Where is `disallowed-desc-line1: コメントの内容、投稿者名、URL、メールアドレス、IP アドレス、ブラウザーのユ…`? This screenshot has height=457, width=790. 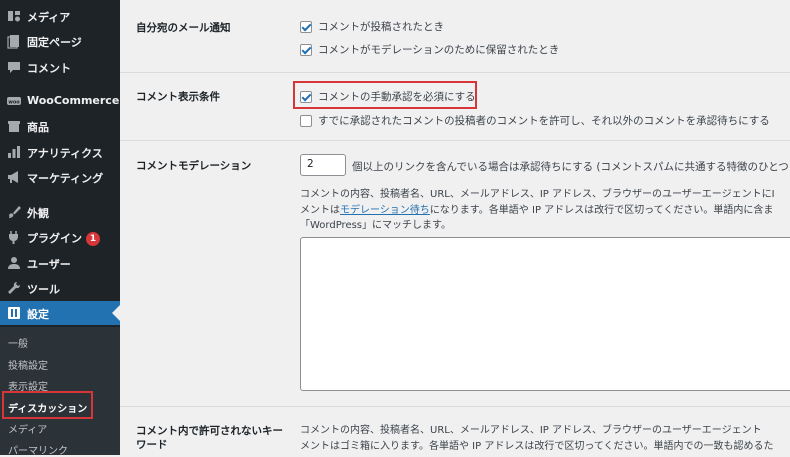 disallowed-desc-line1: コメントの内容、投稿者名、URL、メールアドレス、IP アドレス、ブラウザーのユ… is located at coordinates (531, 430).